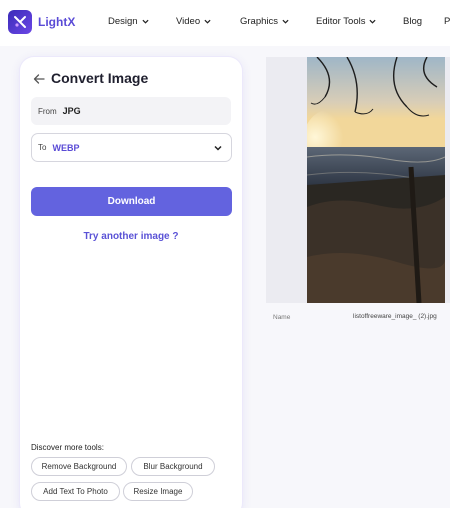 This screenshot has width=450, height=508. I want to click on try-another-image-link: Try another image ?, so click(131, 236).